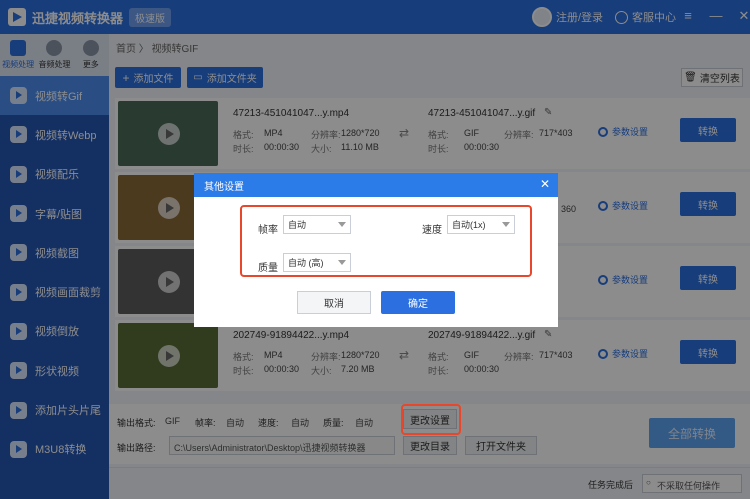 The image size is (750, 499). Describe the element at coordinates (431, 419) in the screenshot. I see `highlight-change-settings` at that location.